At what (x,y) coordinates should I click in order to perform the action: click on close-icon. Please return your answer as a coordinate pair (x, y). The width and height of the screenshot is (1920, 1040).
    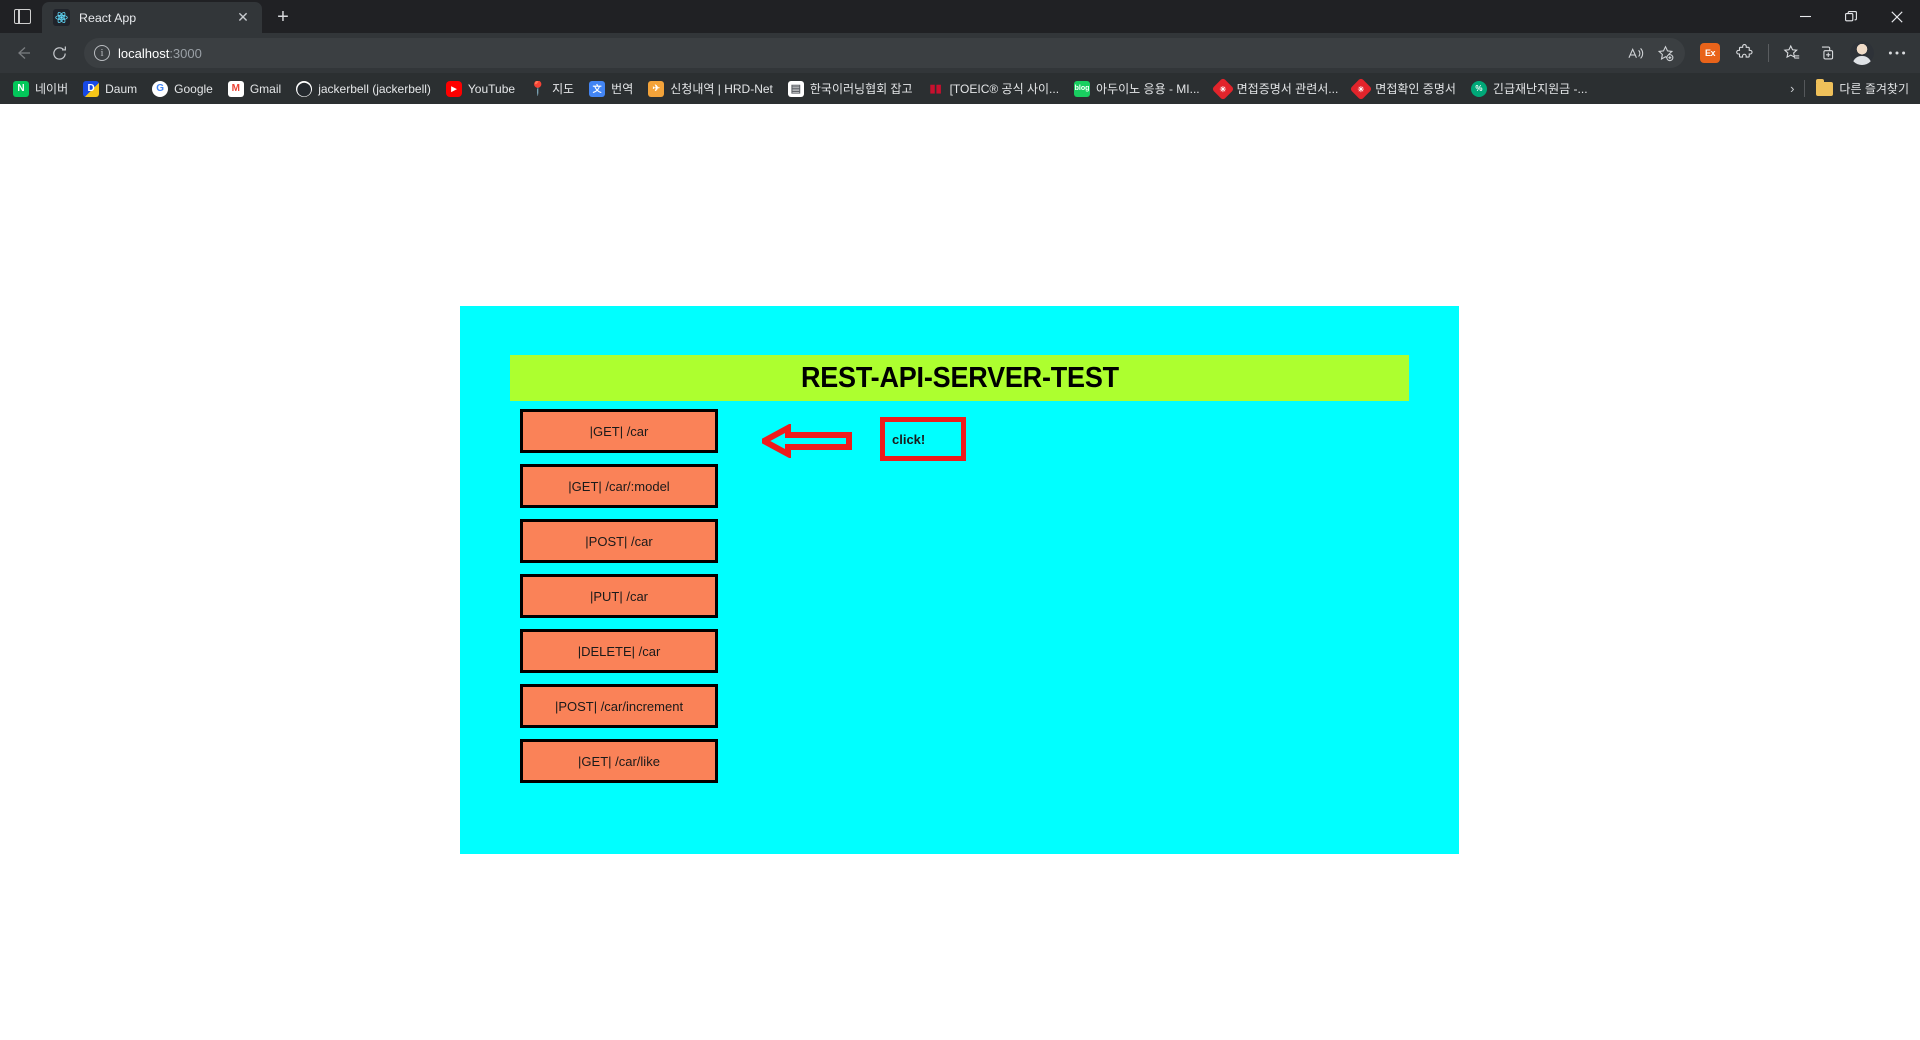
    Looking at the image, I should click on (1897, 16).